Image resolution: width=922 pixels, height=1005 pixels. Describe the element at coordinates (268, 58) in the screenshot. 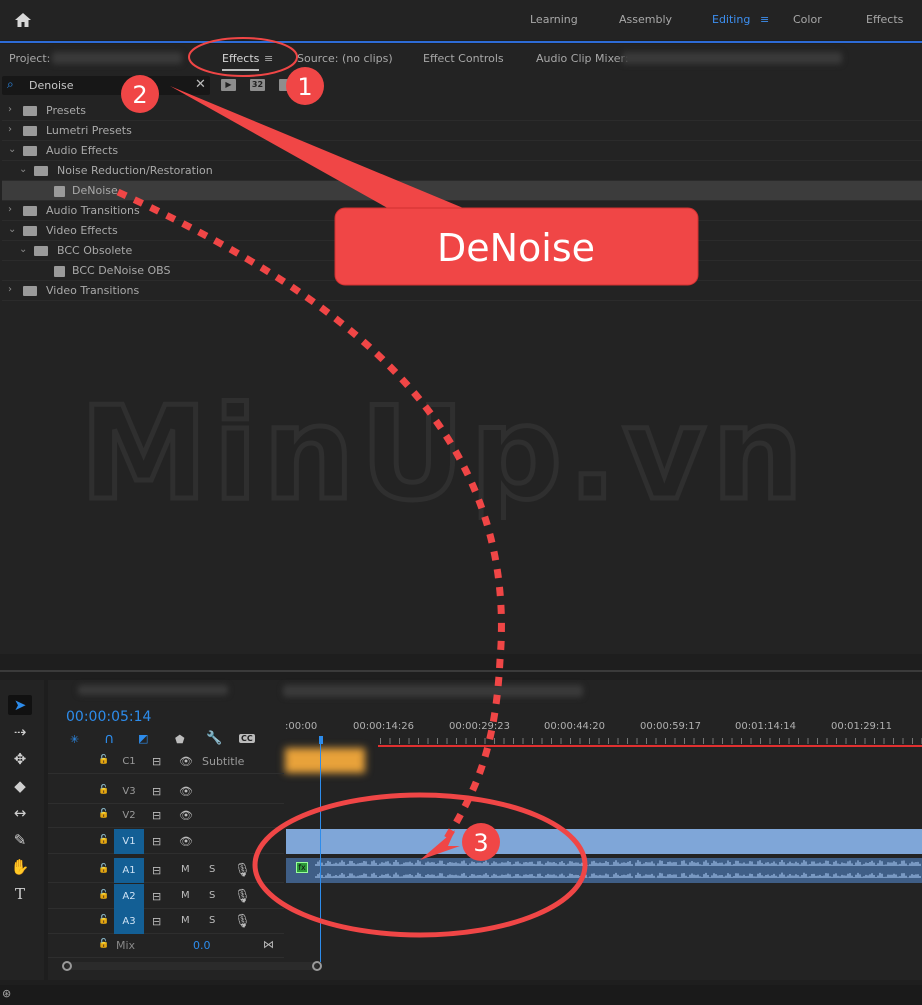

I see `panel-menu-icon: ≡` at that location.